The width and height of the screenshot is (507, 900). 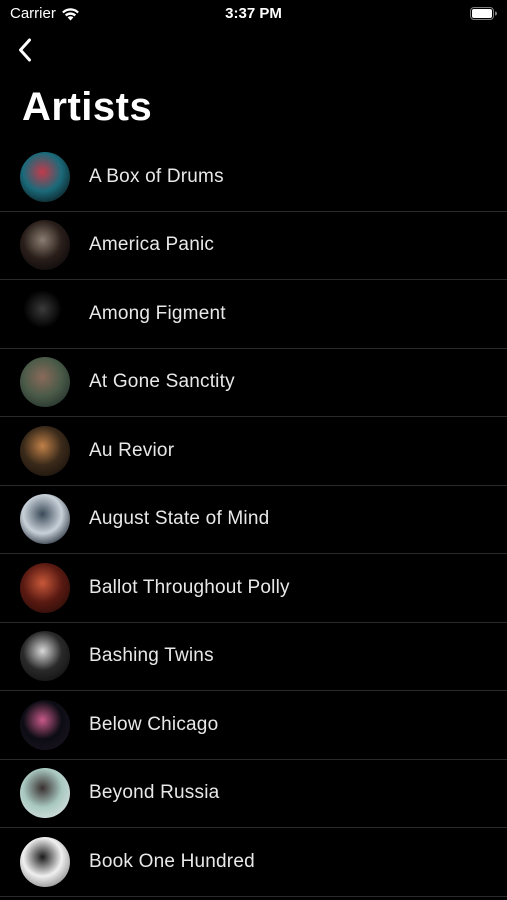 I want to click on artist-name: A Box of Drums, so click(x=156, y=176).